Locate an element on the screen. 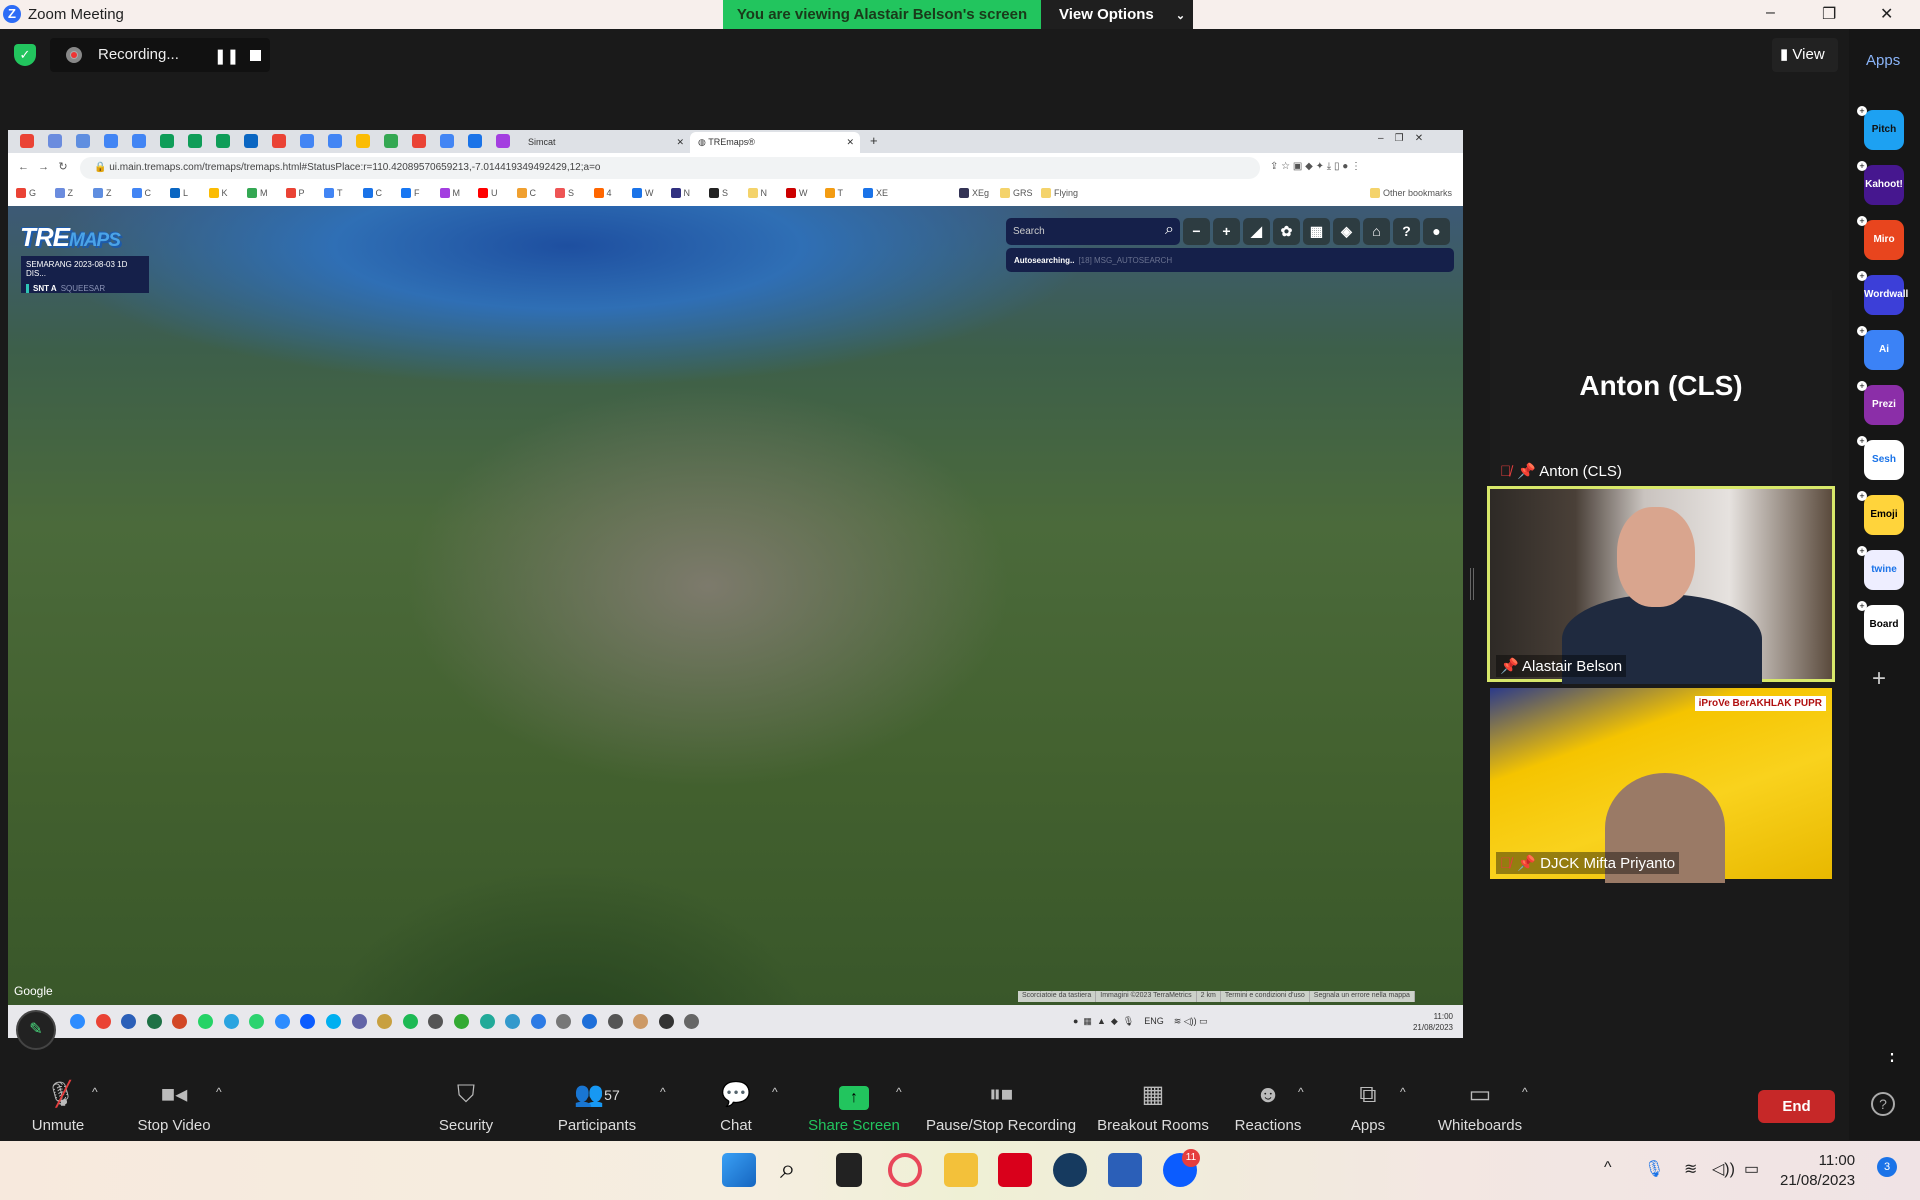  bookmark-item: GRS is located at coordinates (1016, 193).